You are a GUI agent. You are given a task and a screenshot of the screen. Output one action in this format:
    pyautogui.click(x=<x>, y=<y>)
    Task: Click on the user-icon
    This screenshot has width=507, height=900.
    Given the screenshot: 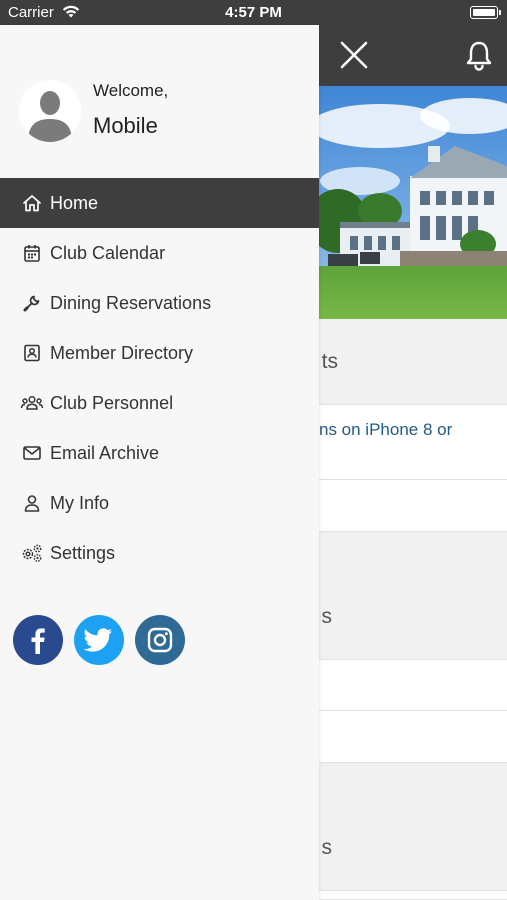 What is the action you would take?
    pyautogui.click(x=32, y=503)
    